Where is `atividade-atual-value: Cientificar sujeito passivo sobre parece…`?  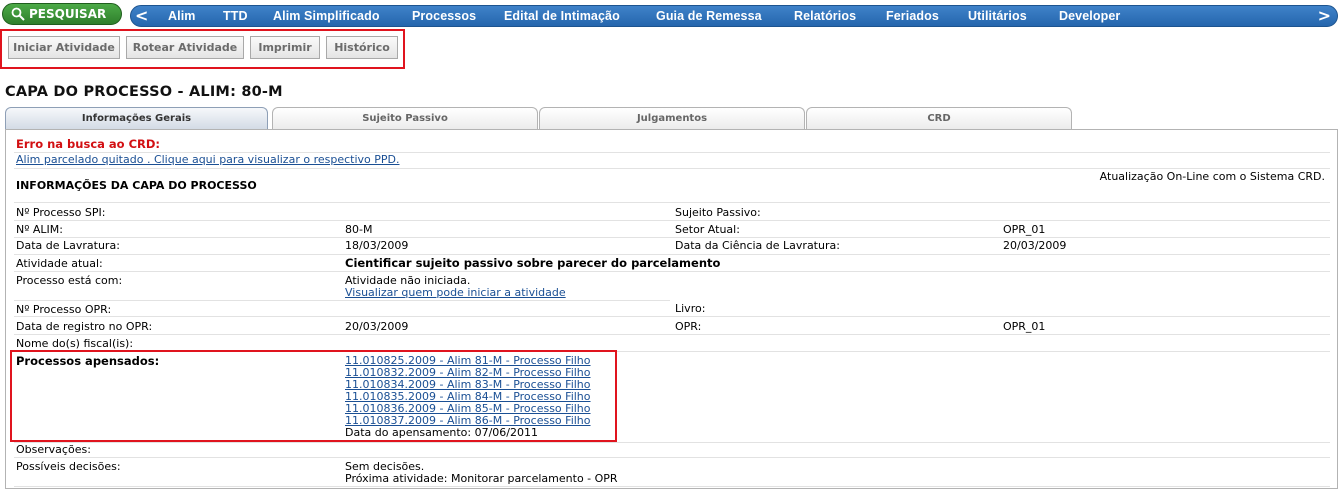 atividade-atual-value: Cientificar sujeito passivo sobre parece… is located at coordinates (533, 263).